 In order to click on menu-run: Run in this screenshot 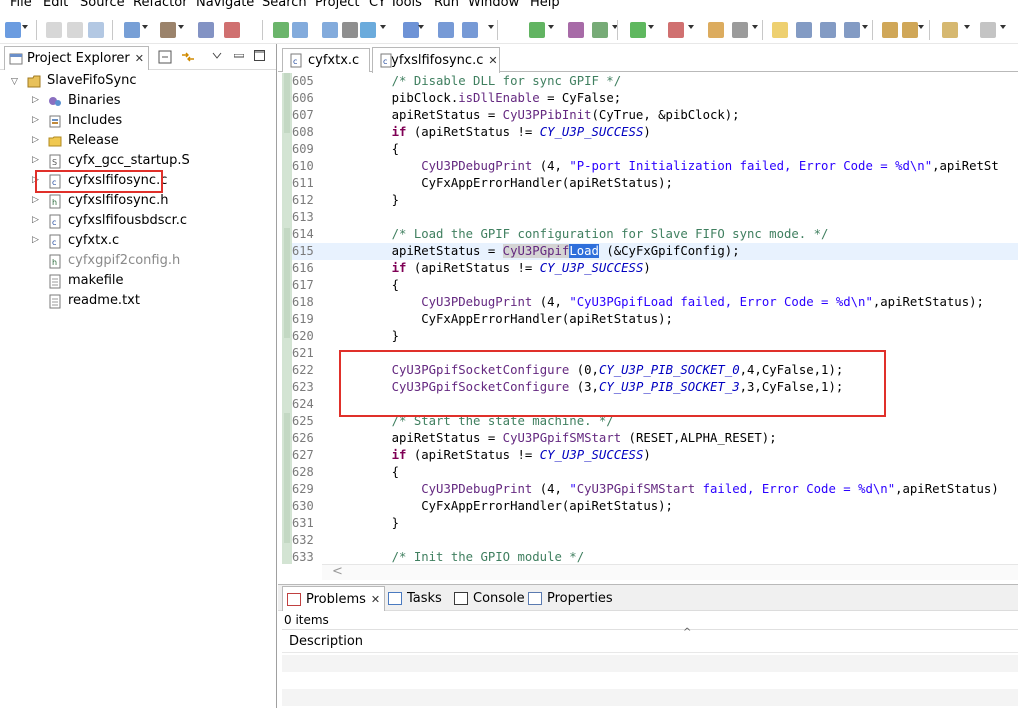, I will do `click(446, 5)`.